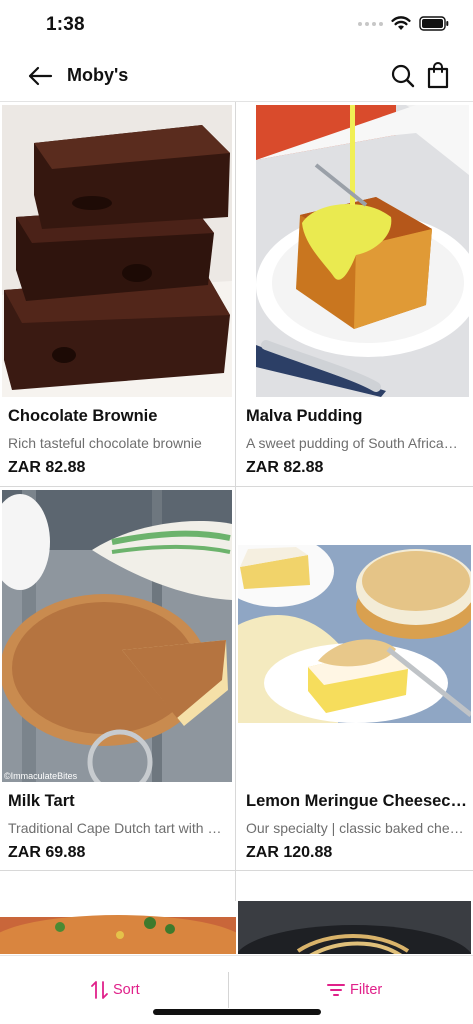 This screenshot has height=1024, width=473. I want to click on product-name: Chocolate Brownie, so click(83, 416).